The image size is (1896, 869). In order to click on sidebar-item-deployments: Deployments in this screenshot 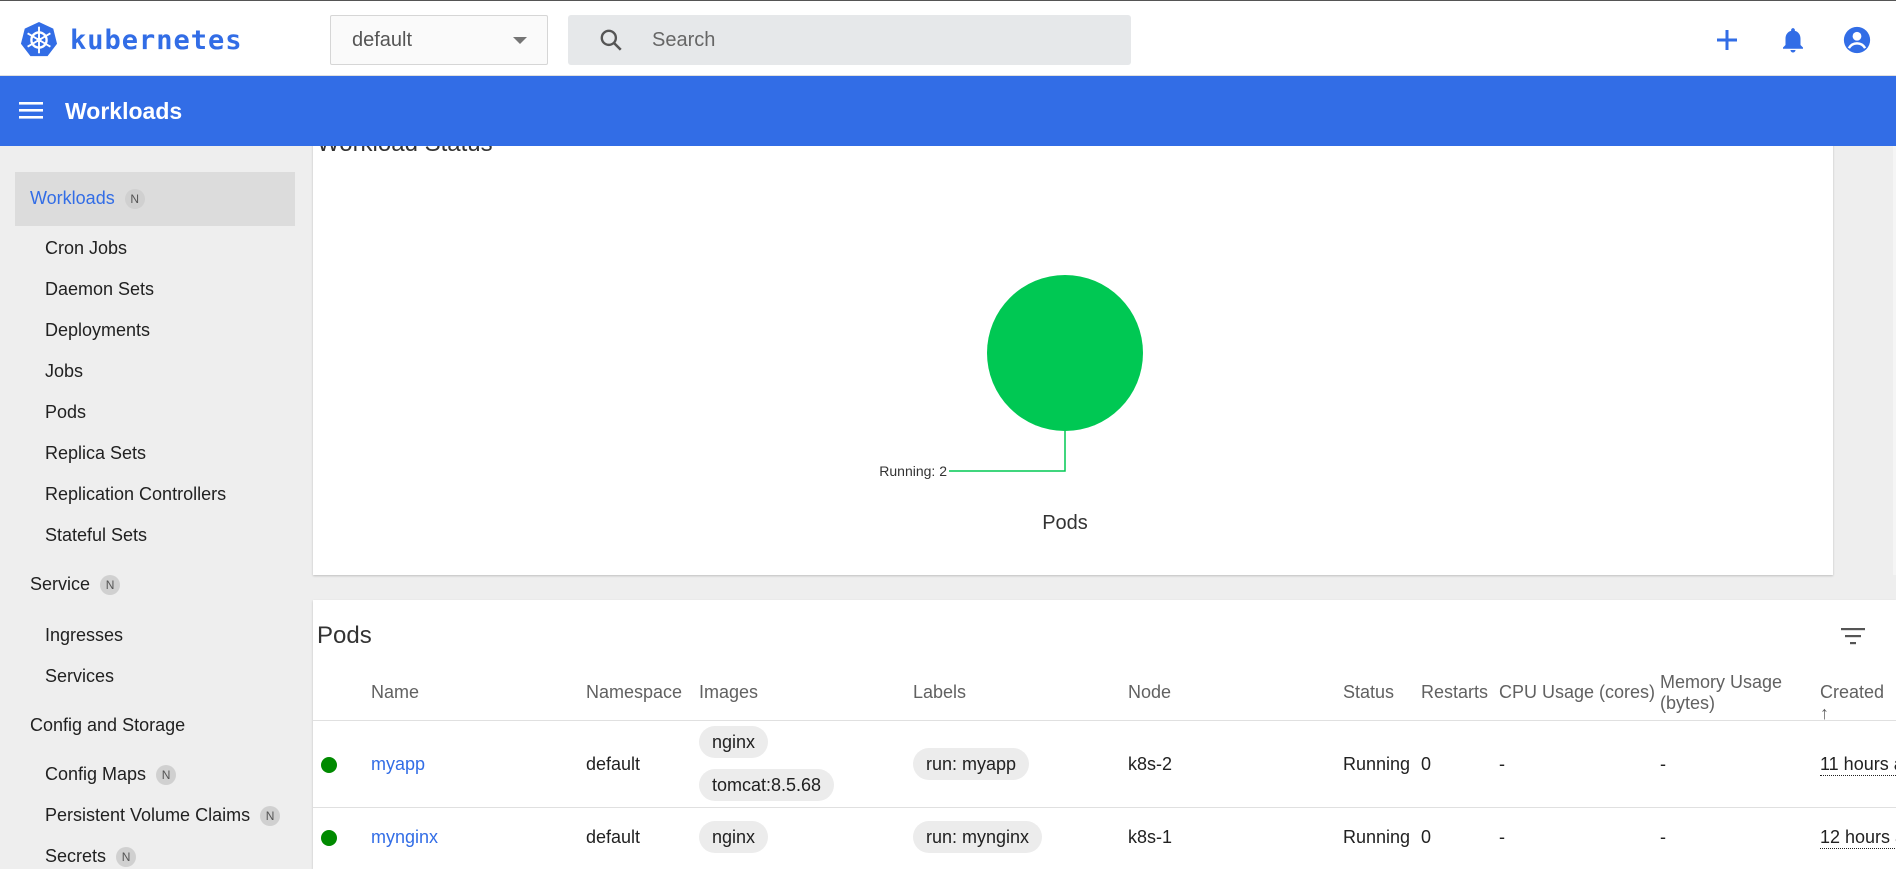, I will do `click(97, 330)`.